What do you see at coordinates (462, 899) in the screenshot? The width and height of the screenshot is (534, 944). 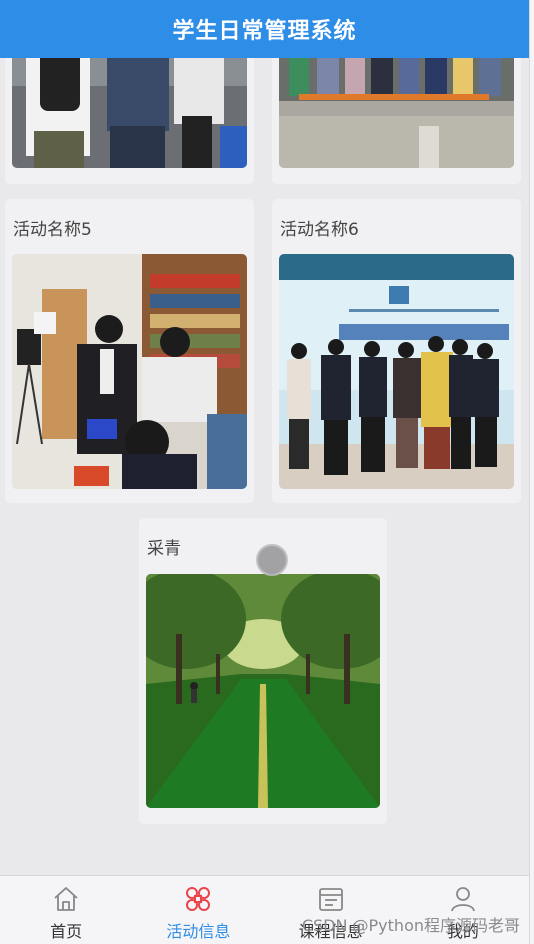 I see `user-icon` at bounding box center [462, 899].